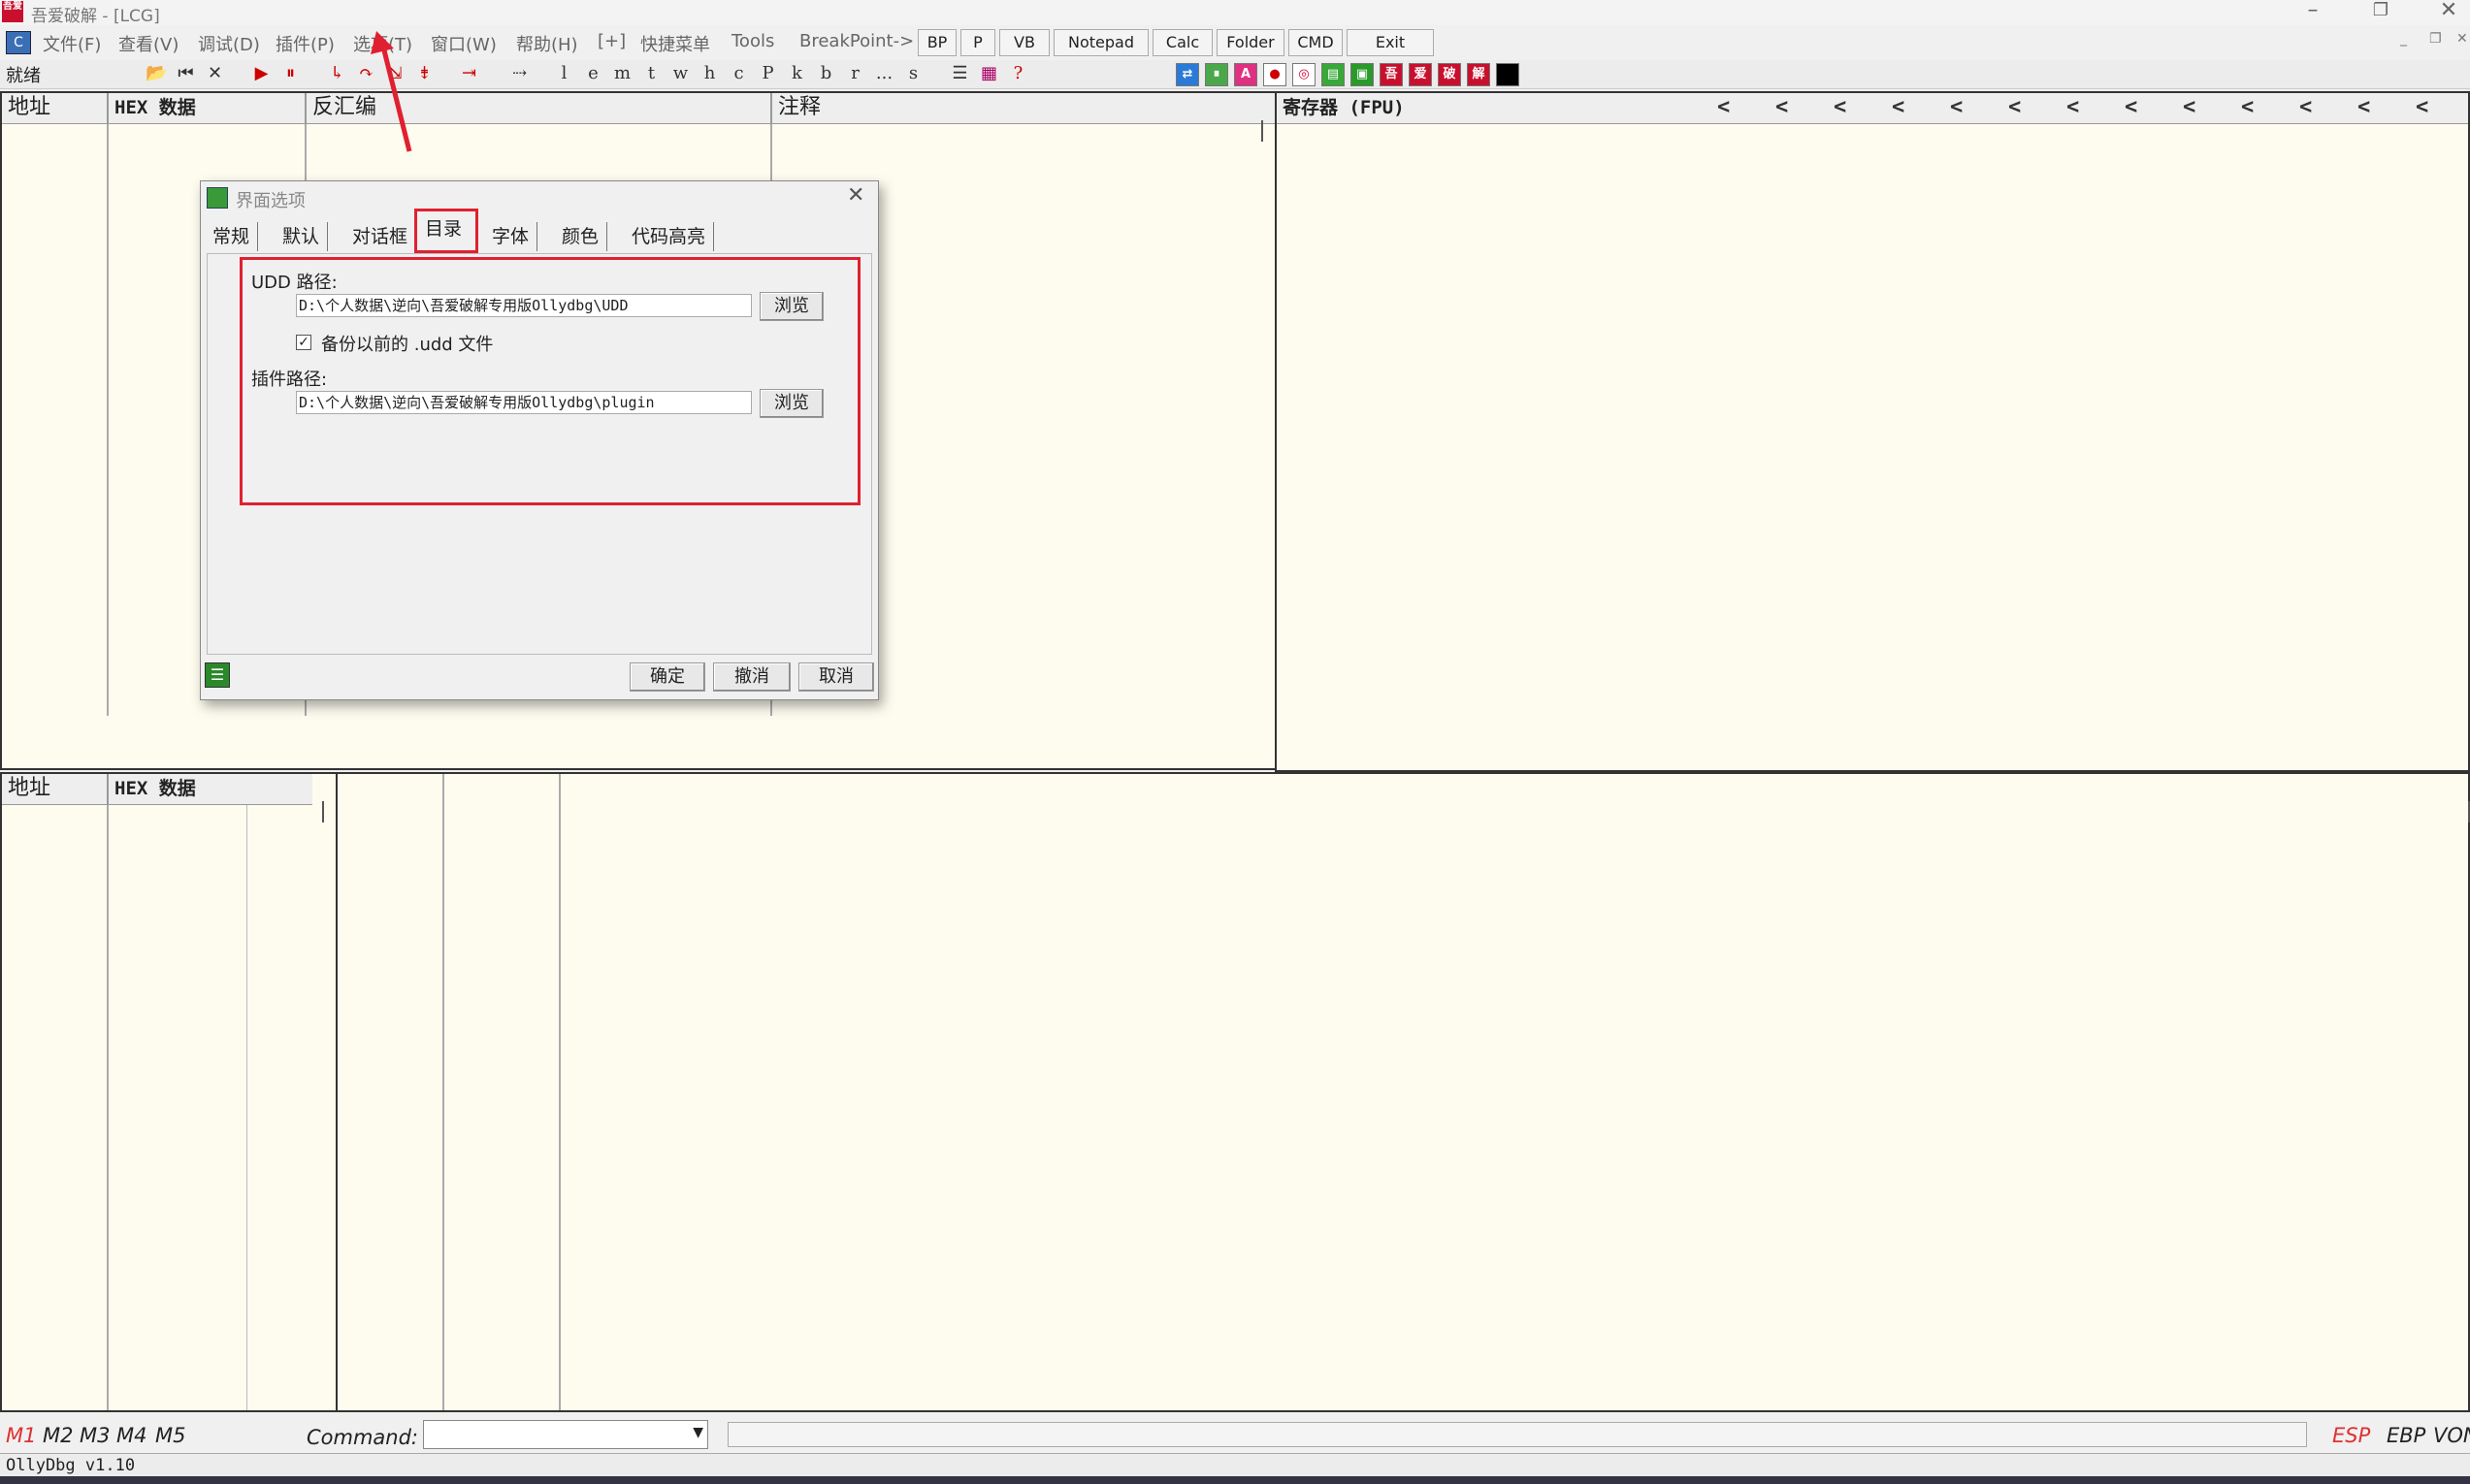 This screenshot has width=2470, height=1484. What do you see at coordinates (752, 677) in the screenshot?
I see `undo-button: 撤消` at bounding box center [752, 677].